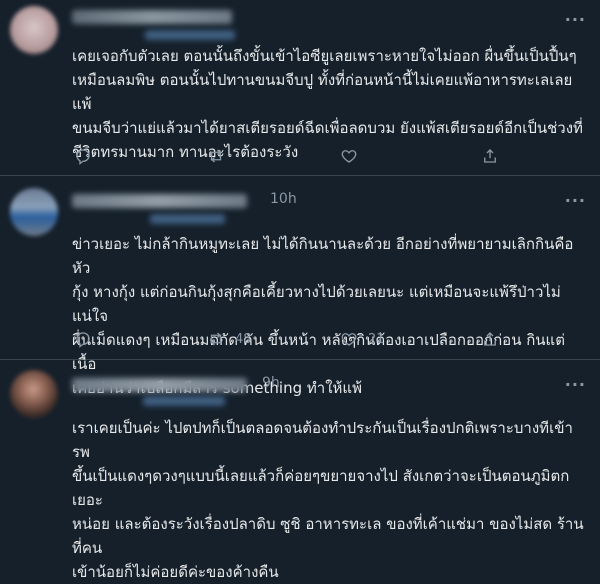 The image size is (600, 584). What do you see at coordinates (243, 339) in the screenshot?
I see `retweet-count: 48` at bounding box center [243, 339].